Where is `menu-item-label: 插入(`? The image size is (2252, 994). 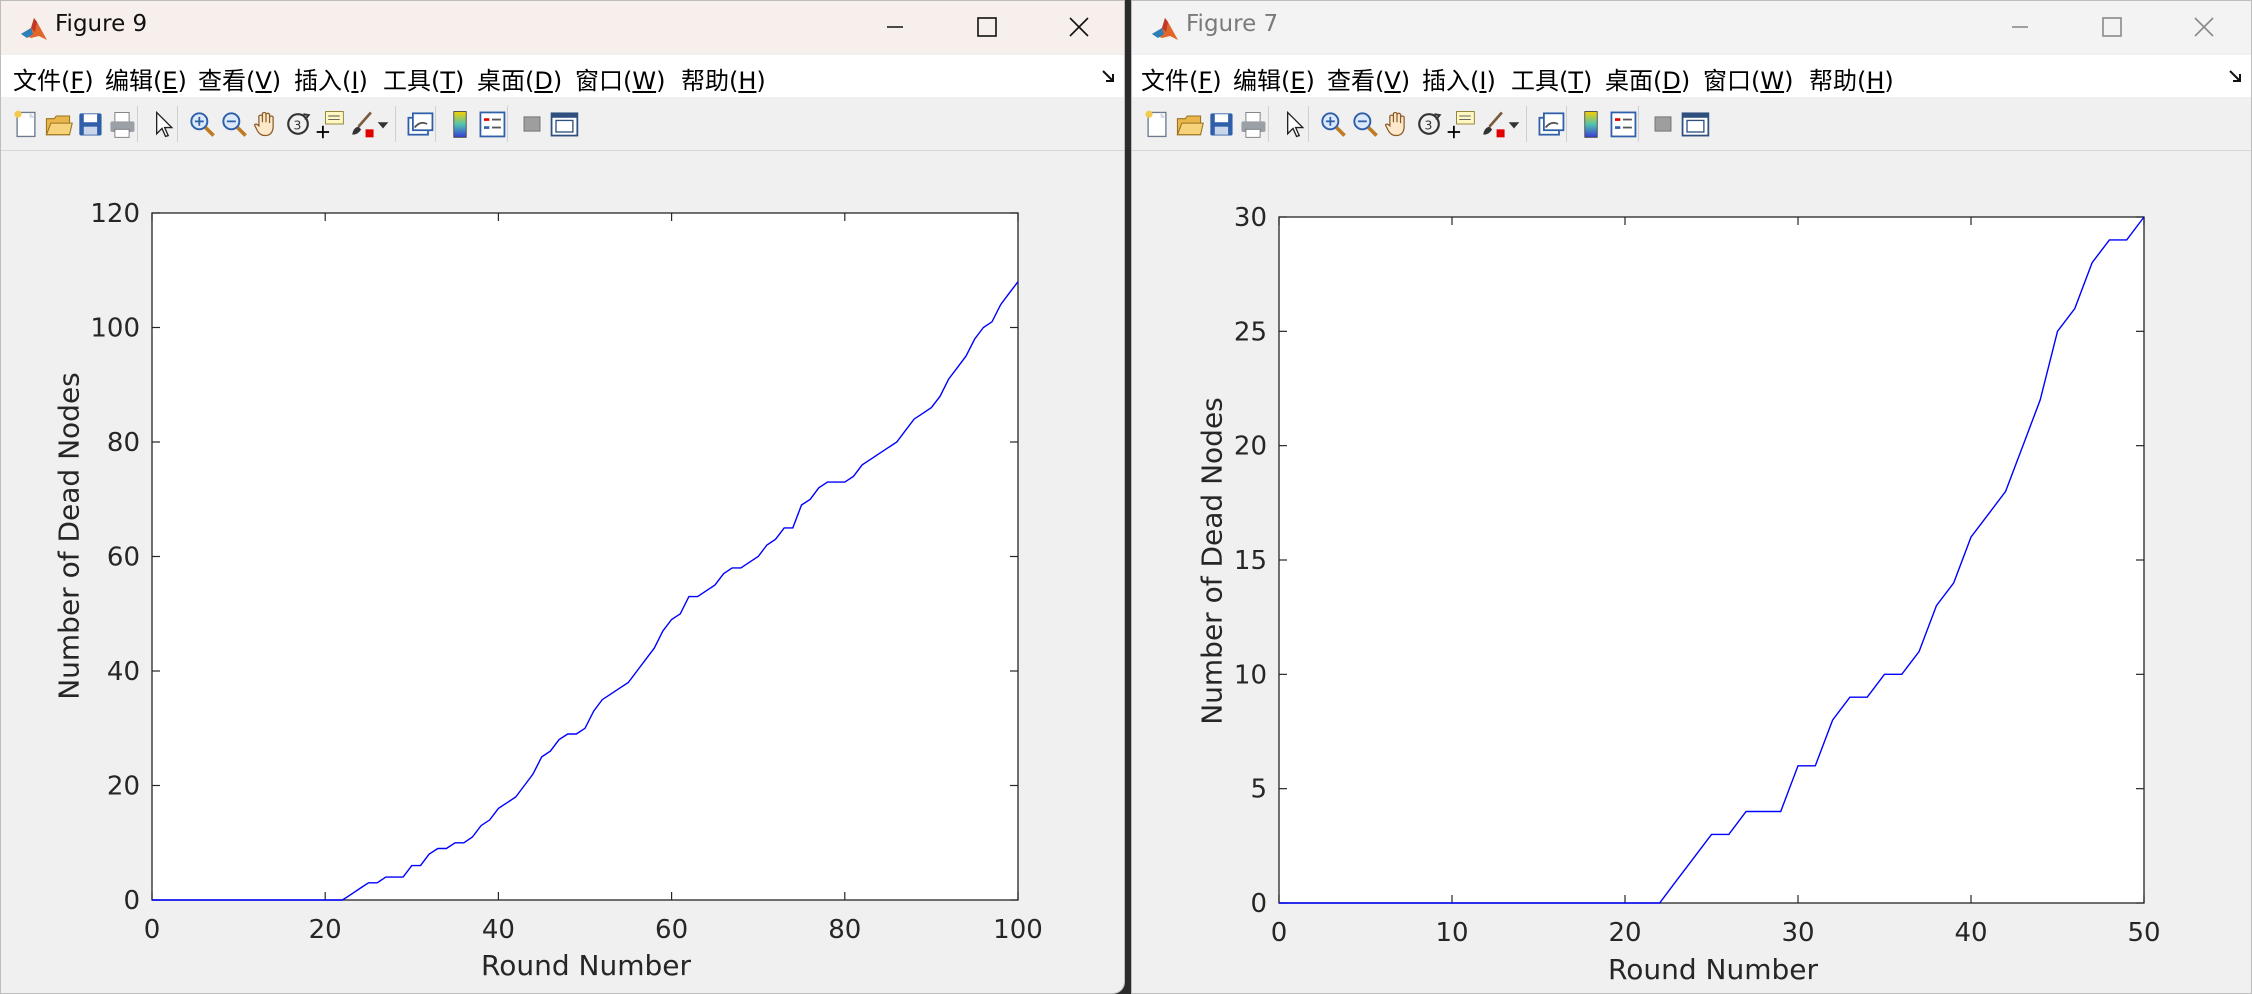 menu-item-label: 插入( is located at coordinates (1451, 81).